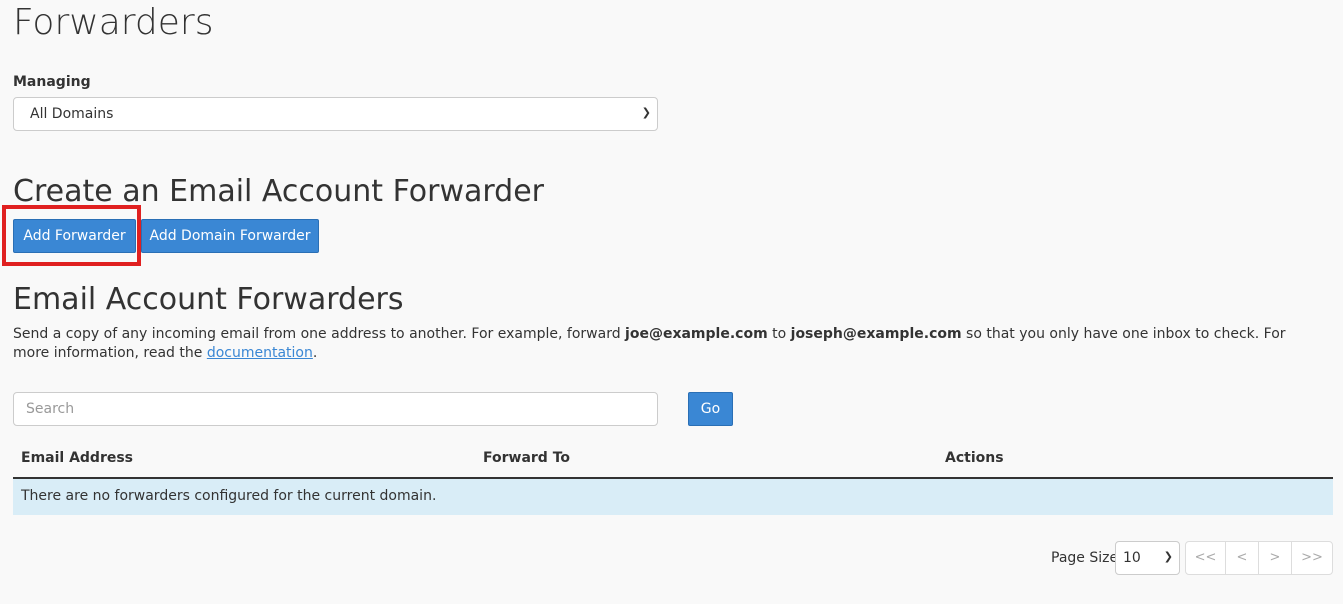 The image size is (1343, 604). What do you see at coordinates (113, 22) in the screenshot?
I see `page-title: Forwarders` at bounding box center [113, 22].